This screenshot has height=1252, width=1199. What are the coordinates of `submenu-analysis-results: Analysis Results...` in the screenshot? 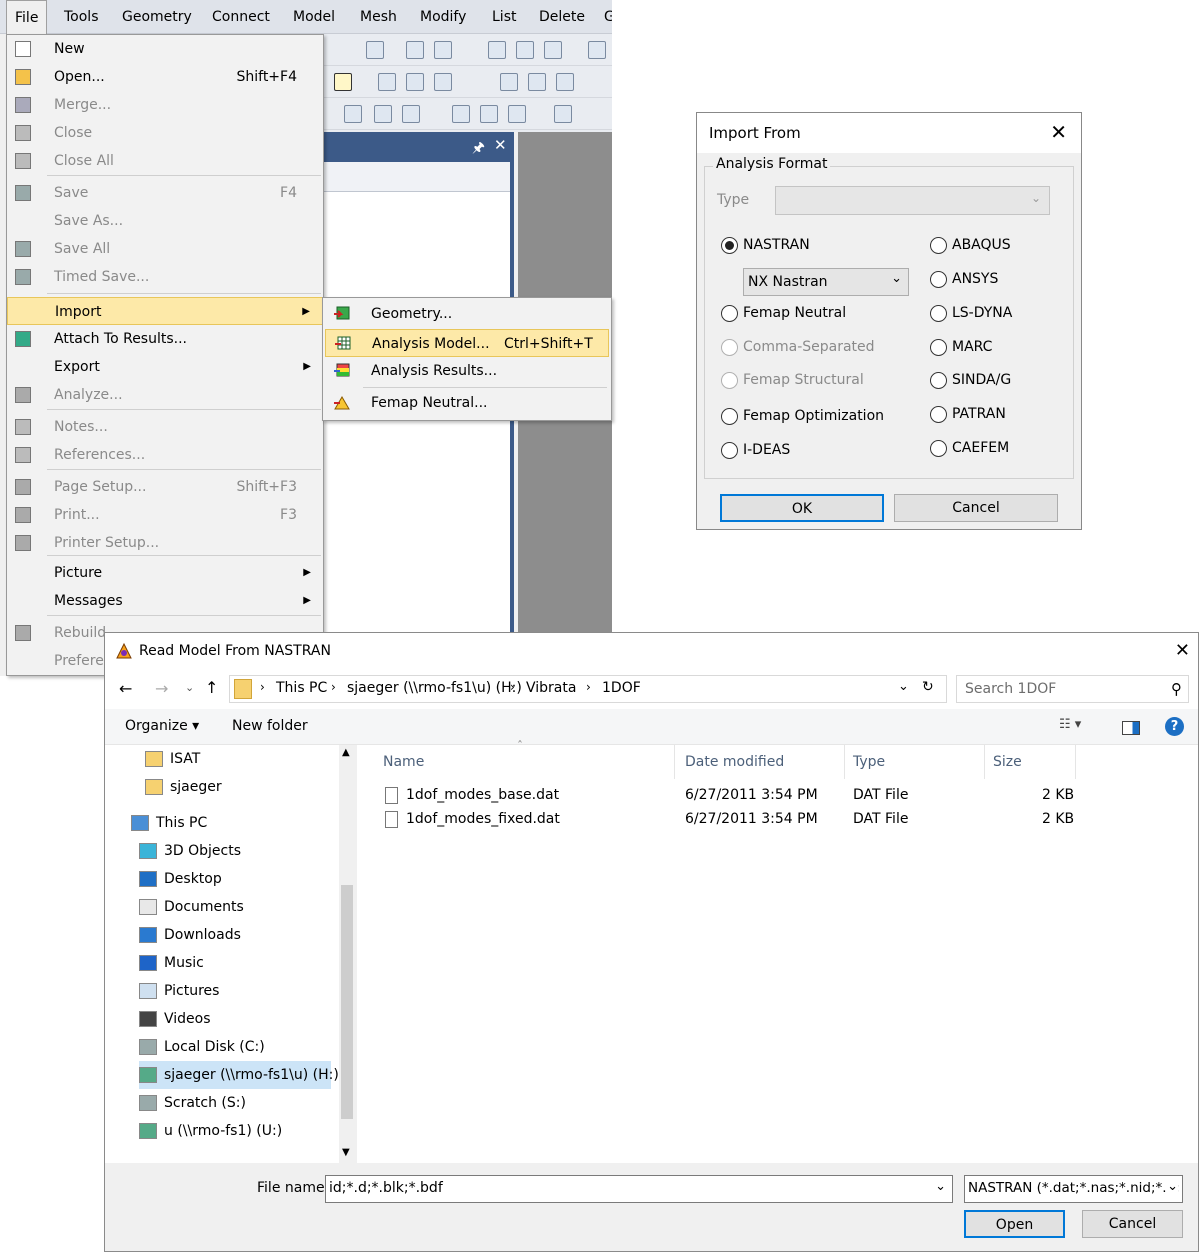 It's located at (467, 371).